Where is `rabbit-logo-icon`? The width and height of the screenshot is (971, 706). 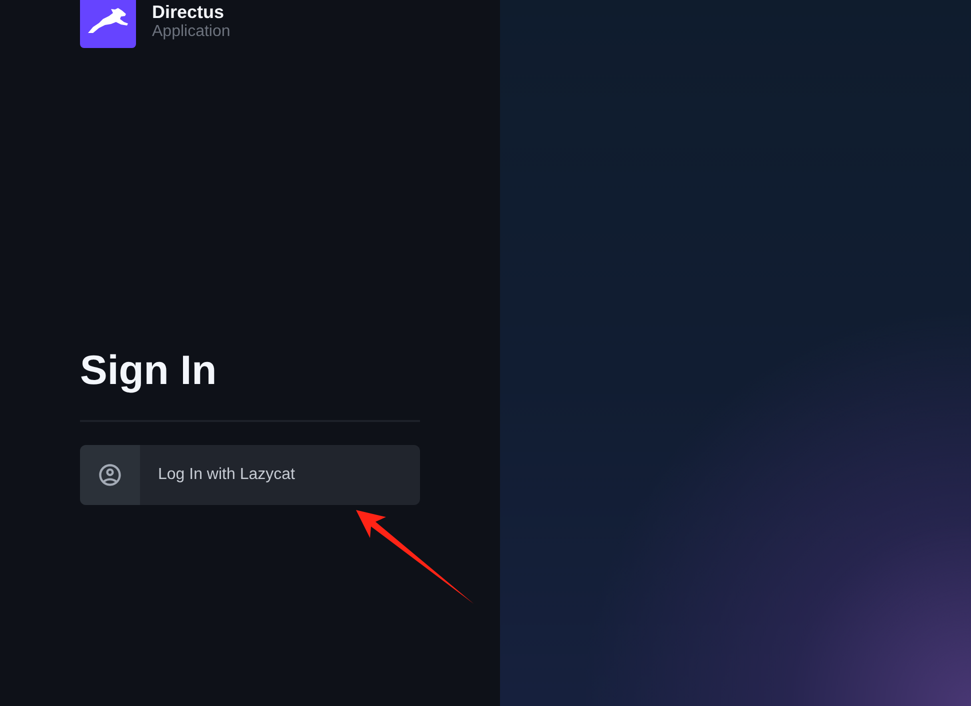
rabbit-logo-icon is located at coordinates (108, 24).